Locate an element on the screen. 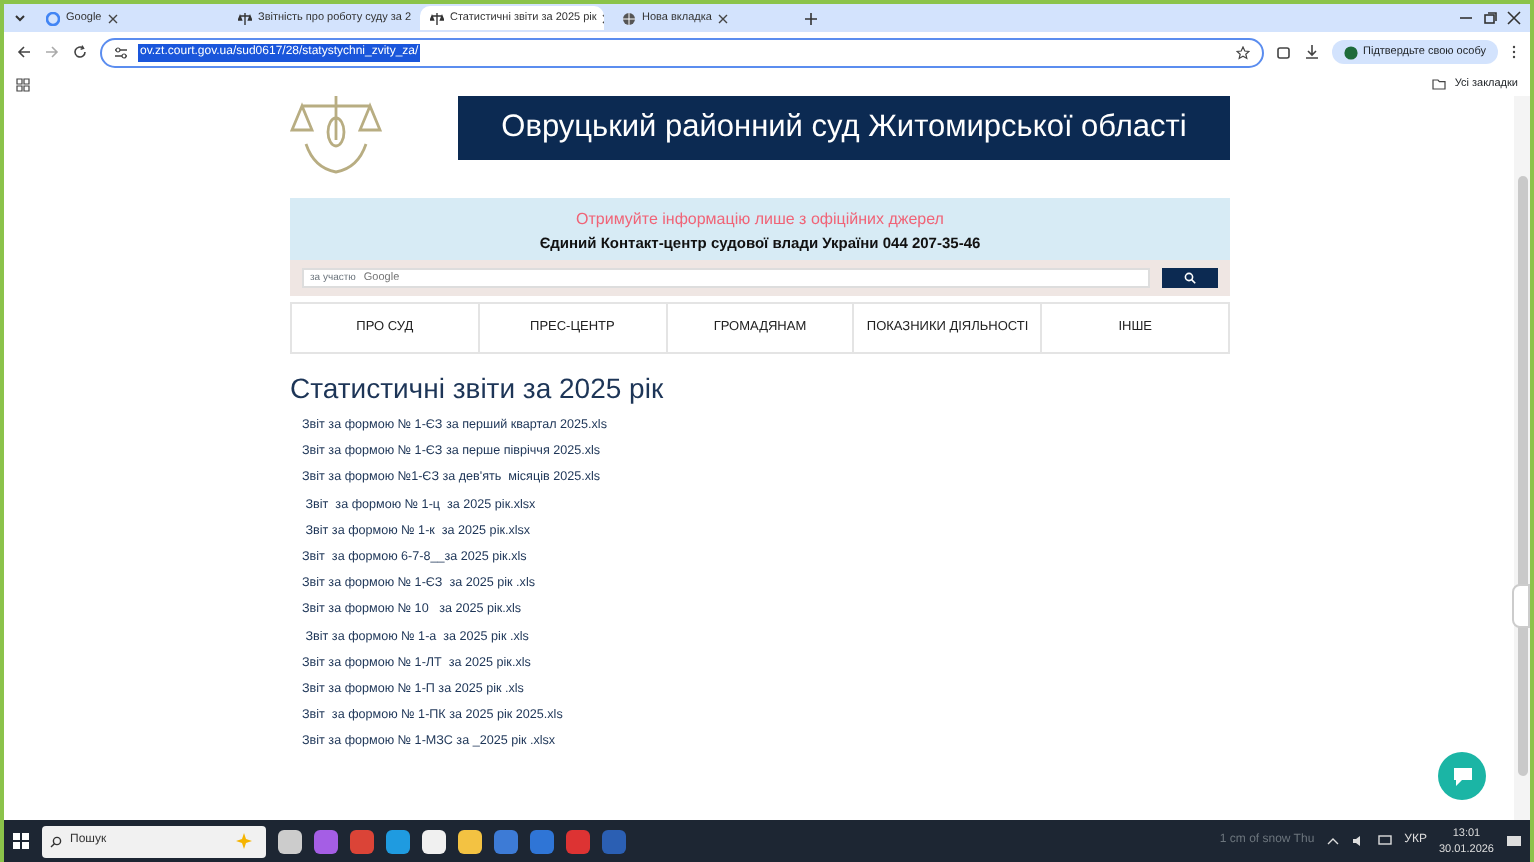 The height and width of the screenshot is (862, 1534). notice-text: Отримуйте інформацію лише з офіційних джерел is located at coordinates (760, 220).